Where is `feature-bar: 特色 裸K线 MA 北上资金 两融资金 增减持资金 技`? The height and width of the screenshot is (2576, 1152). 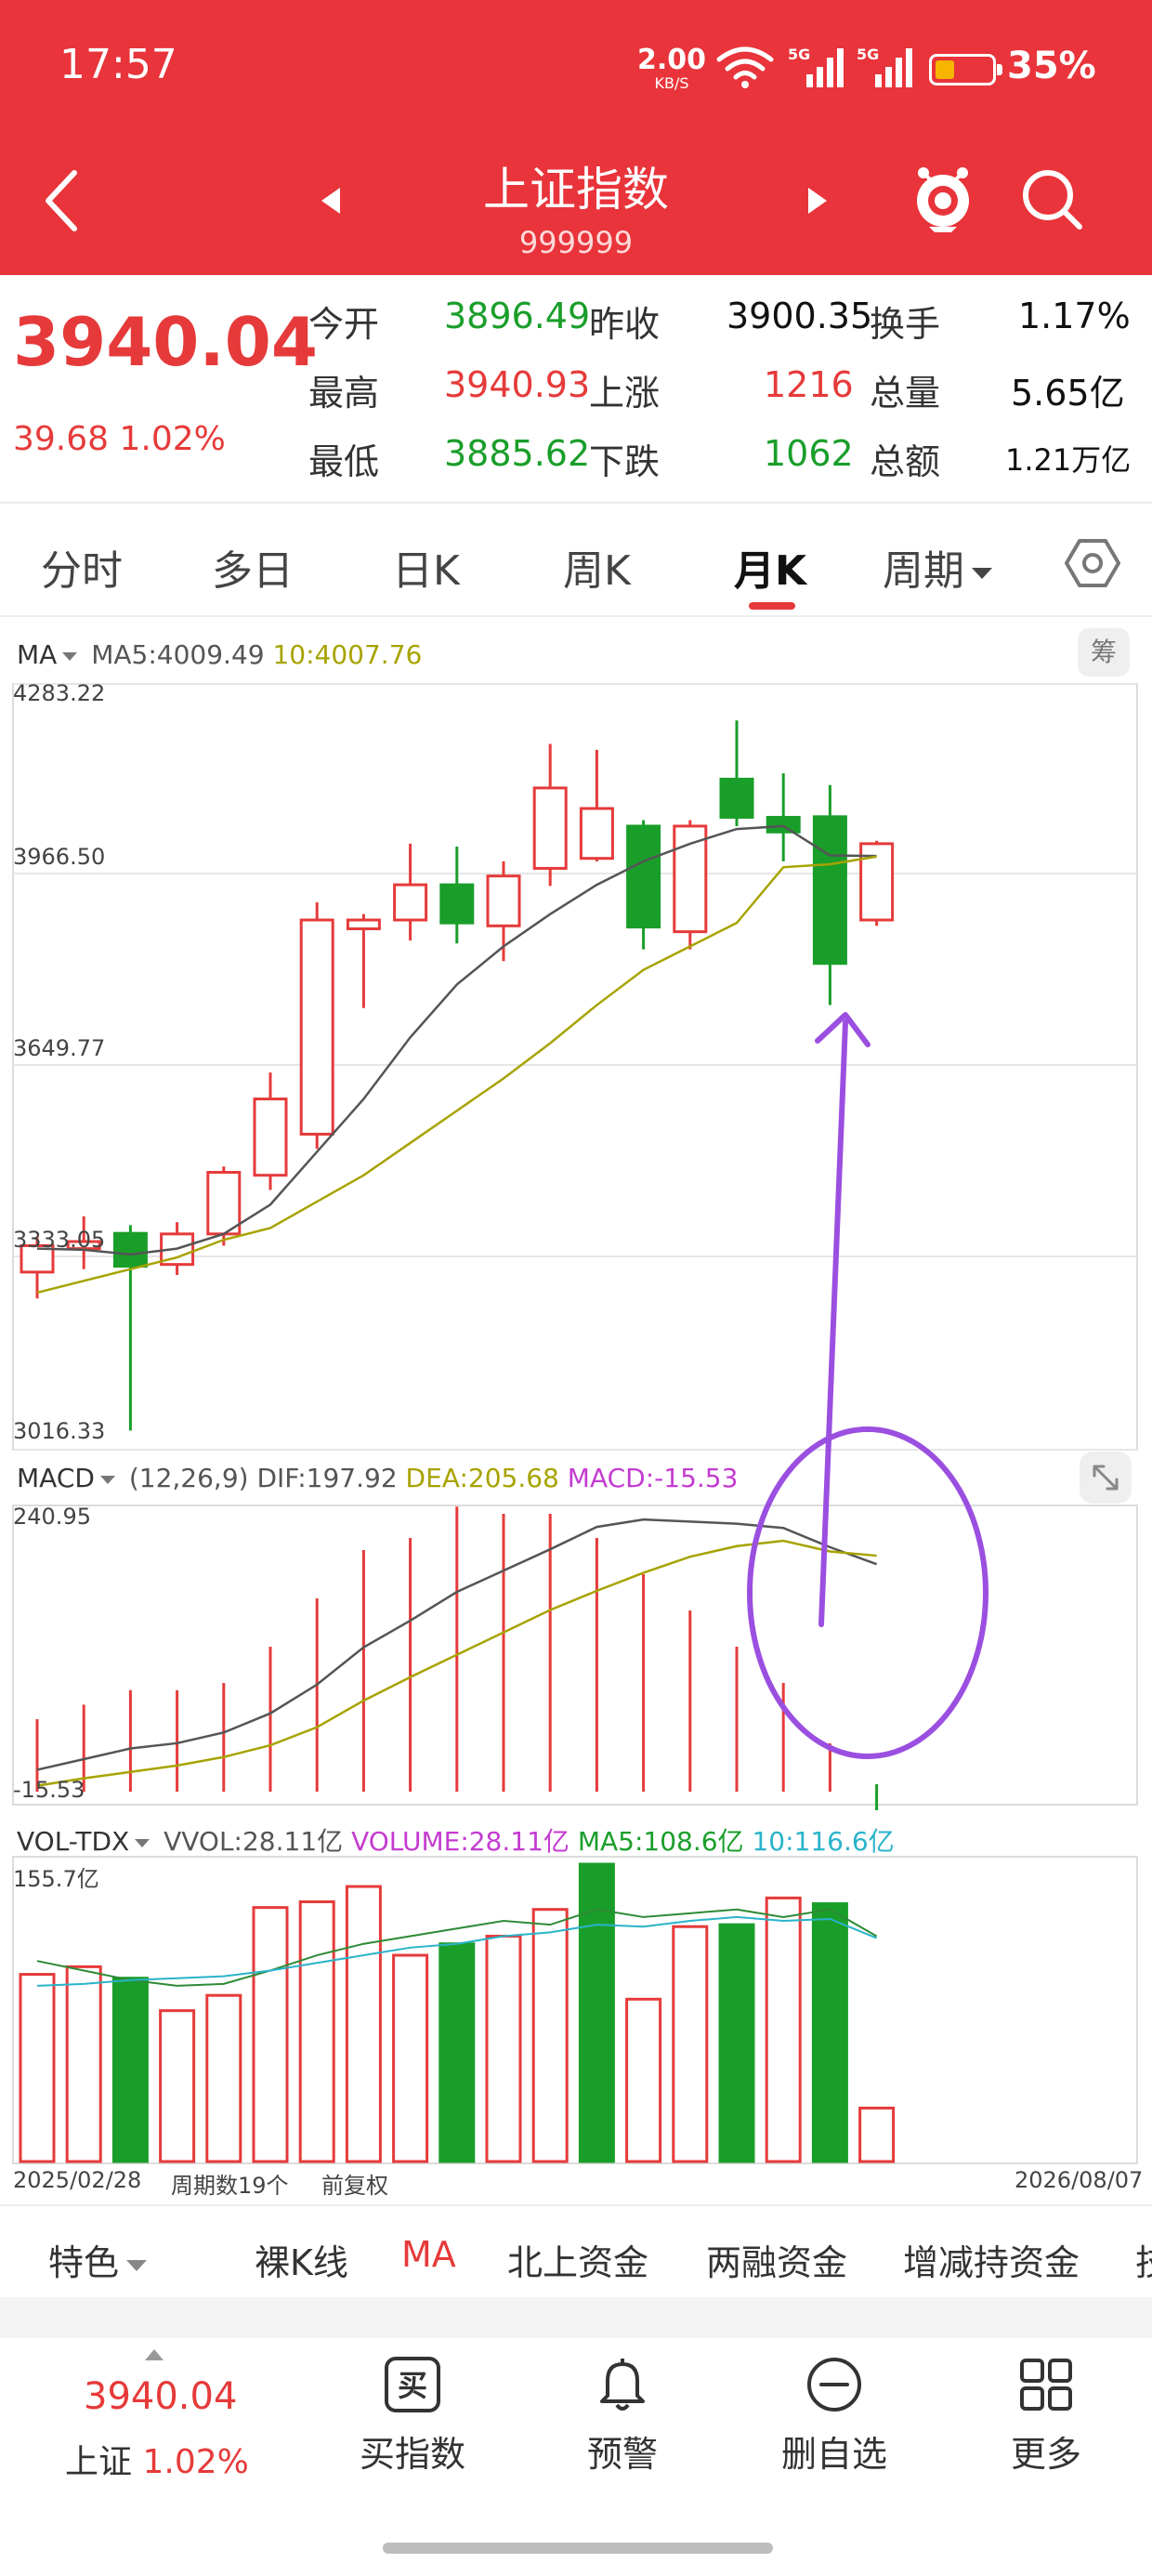
feature-bar: 特色 裸K线 MA 北上资金 两融资金 增减持资金 技 is located at coordinates (576, 2250).